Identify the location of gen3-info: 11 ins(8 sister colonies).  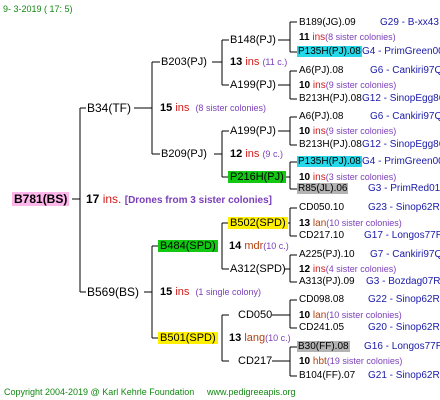
(347, 37).